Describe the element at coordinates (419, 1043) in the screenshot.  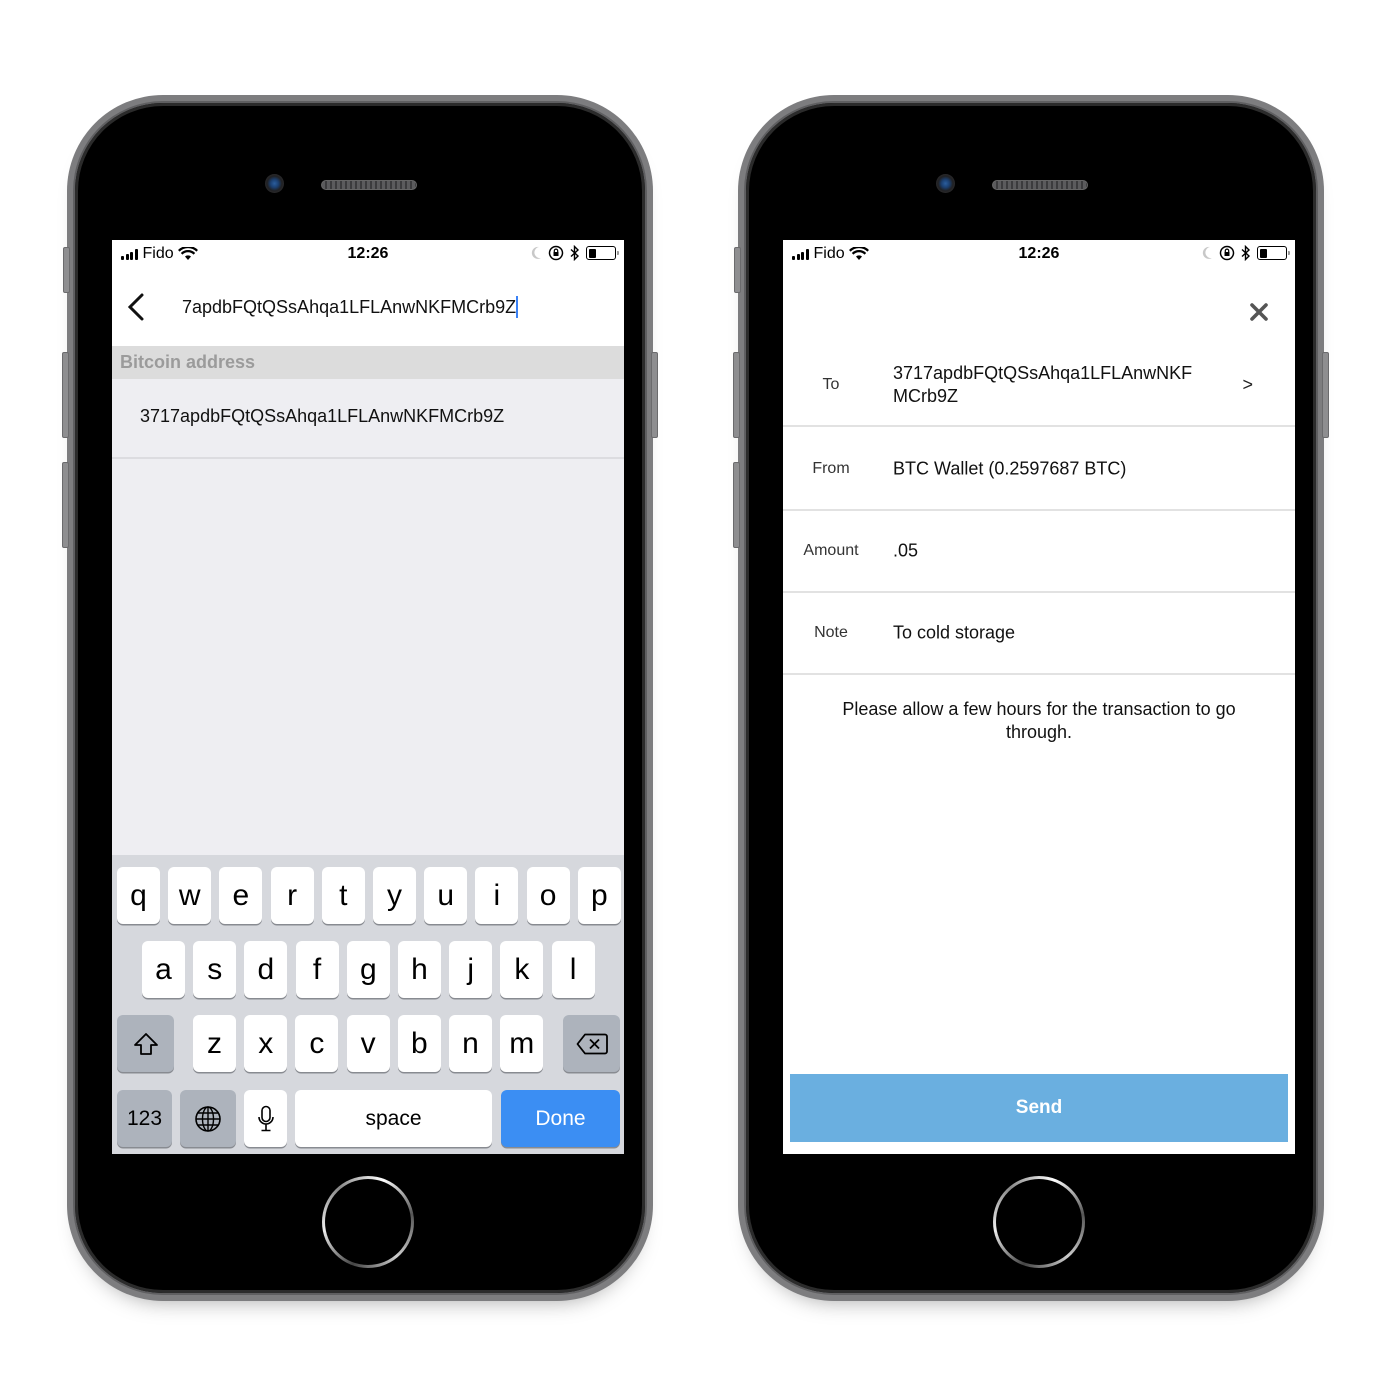
I see `key-b: b` at that location.